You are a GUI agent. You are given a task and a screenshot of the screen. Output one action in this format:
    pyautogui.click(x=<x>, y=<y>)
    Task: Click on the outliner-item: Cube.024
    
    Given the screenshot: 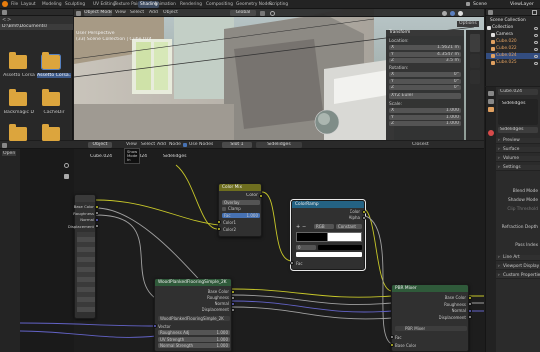 What is the action you would take?
    pyautogui.click(x=513, y=56)
    